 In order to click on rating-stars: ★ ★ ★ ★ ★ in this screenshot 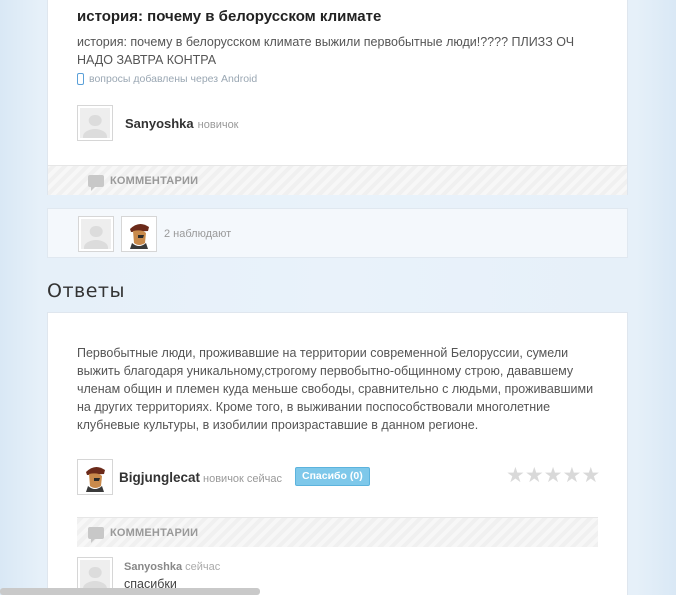, I will do `click(553, 475)`.